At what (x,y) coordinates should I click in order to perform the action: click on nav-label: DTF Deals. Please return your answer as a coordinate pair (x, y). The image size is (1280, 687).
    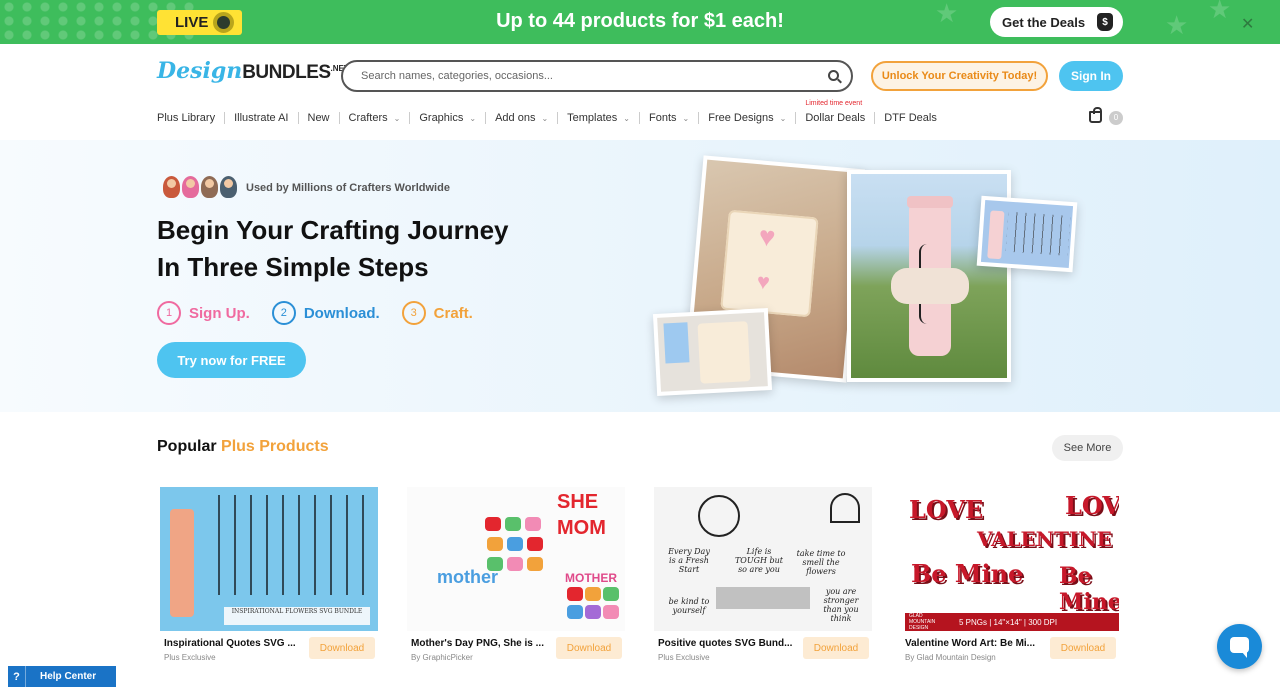
    Looking at the image, I should click on (910, 118).